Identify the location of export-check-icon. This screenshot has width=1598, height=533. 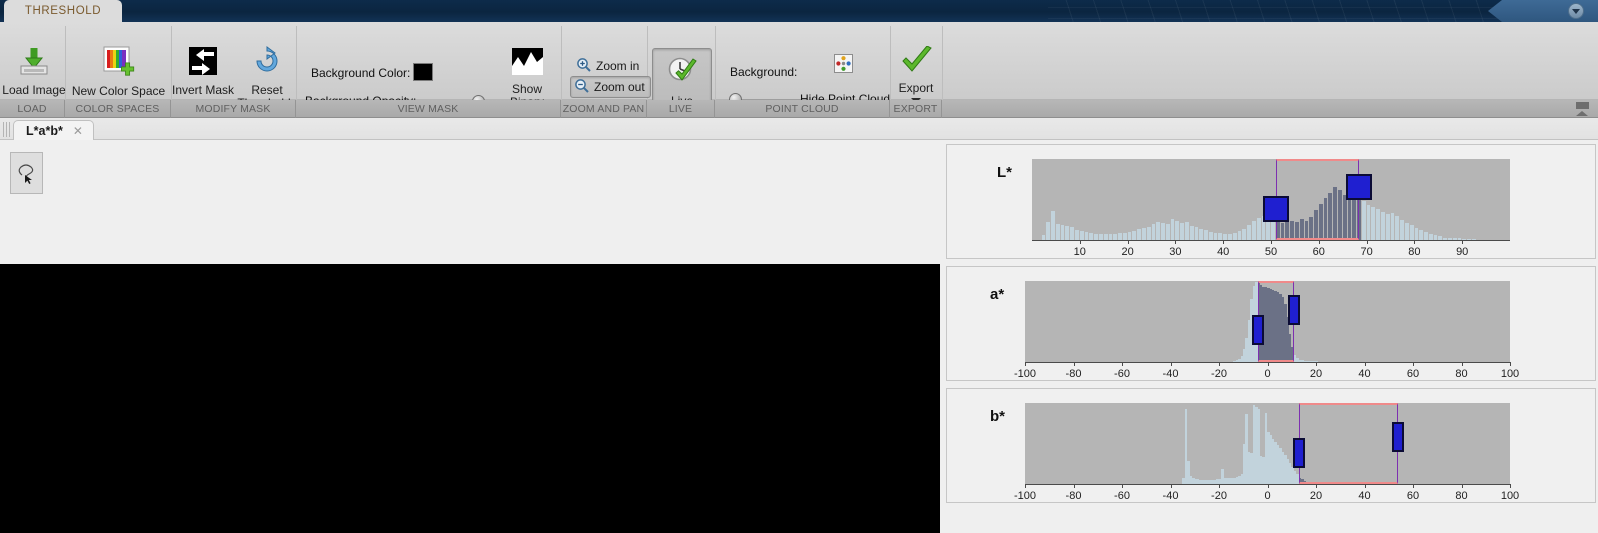
(916, 61).